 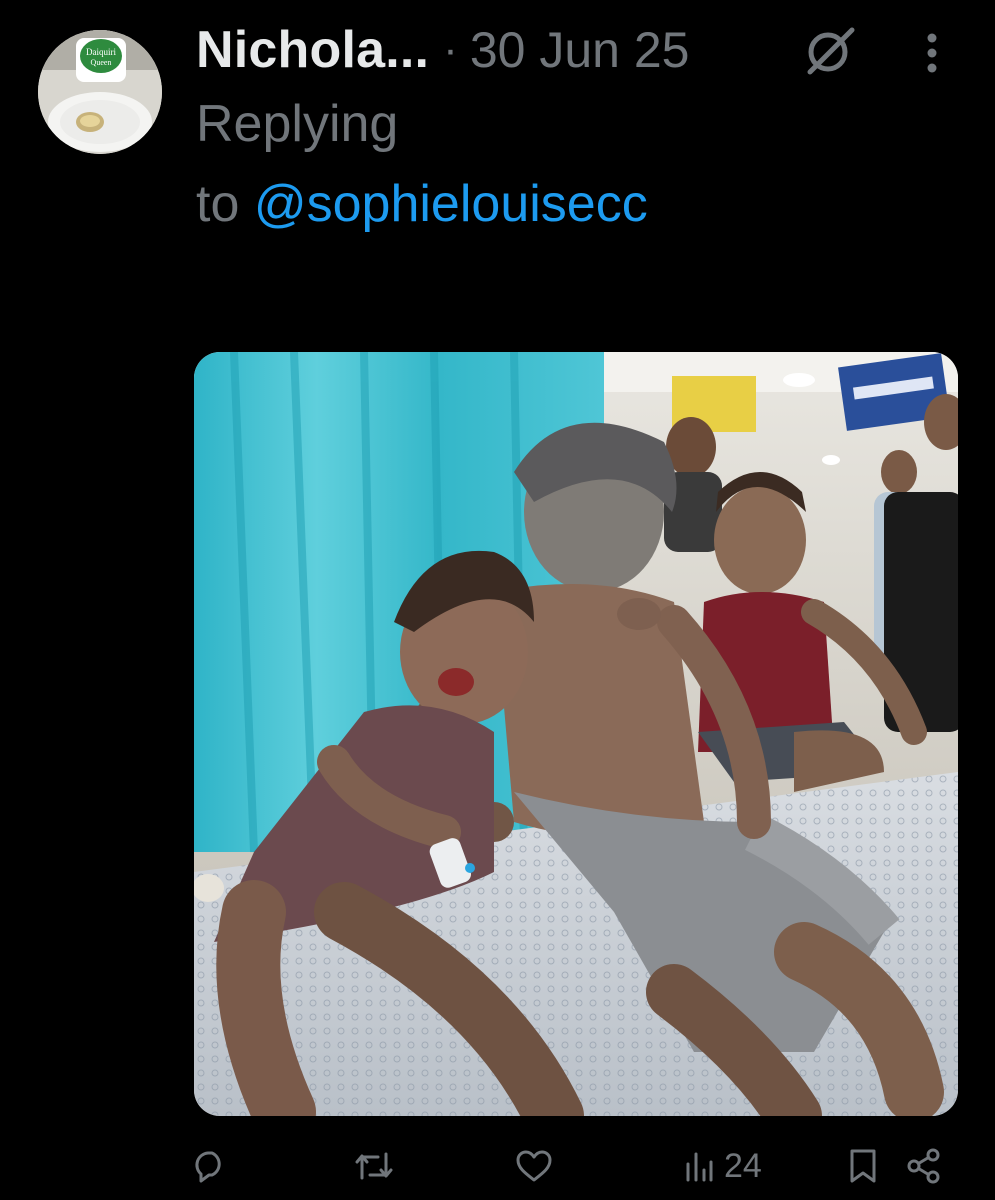 What do you see at coordinates (723, 1166) in the screenshot?
I see `views-button: 24` at bounding box center [723, 1166].